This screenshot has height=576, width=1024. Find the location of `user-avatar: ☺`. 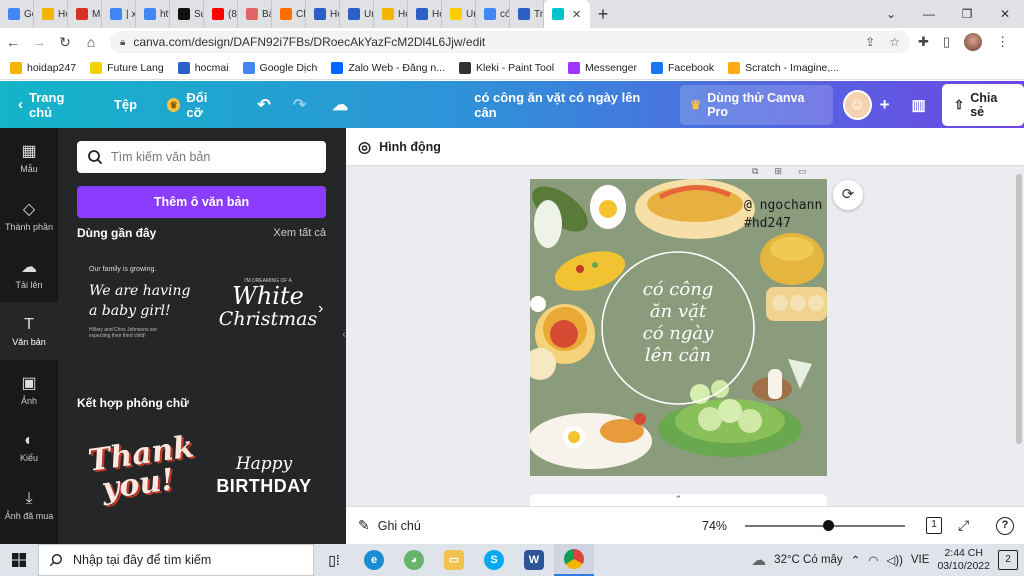

user-avatar: ☺ is located at coordinates (857, 104).